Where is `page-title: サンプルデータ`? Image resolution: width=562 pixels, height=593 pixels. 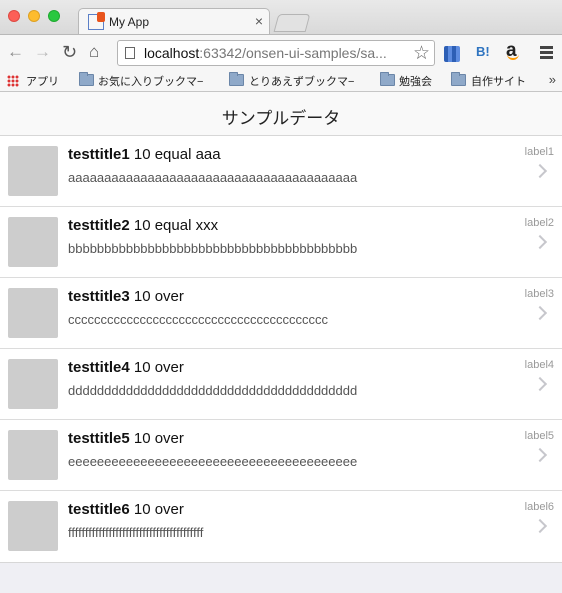
page-title: サンプルデータ is located at coordinates (281, 118).